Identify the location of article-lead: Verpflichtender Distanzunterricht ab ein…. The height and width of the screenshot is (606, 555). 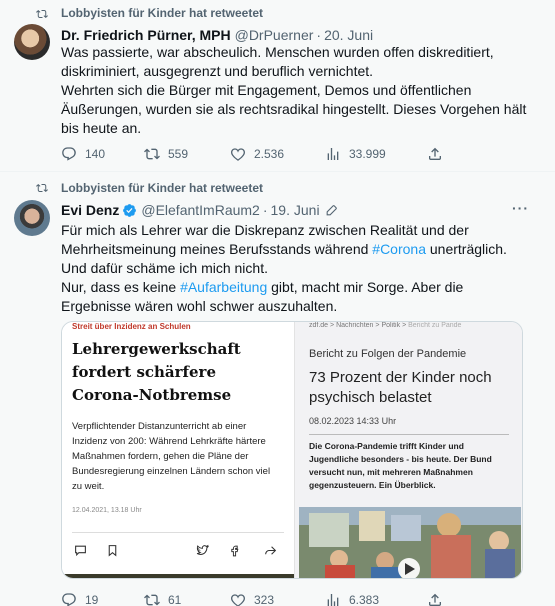
(171, 456).